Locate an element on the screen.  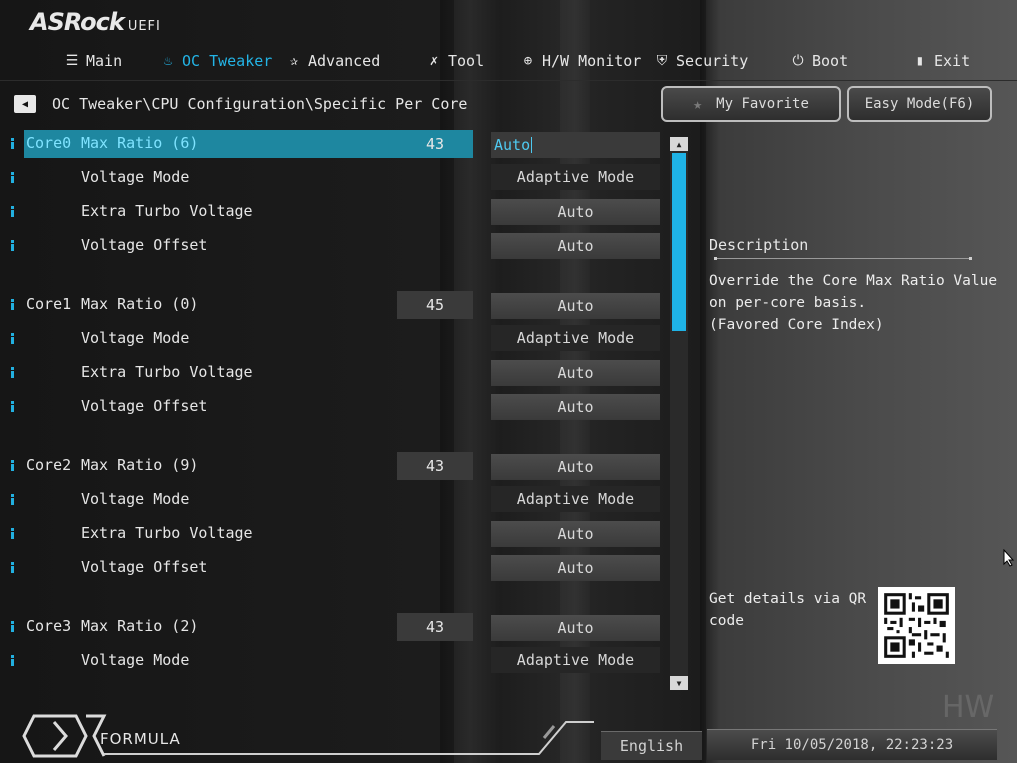
scrollbar: ▲ ▼ is located at coordinates (679, 413).